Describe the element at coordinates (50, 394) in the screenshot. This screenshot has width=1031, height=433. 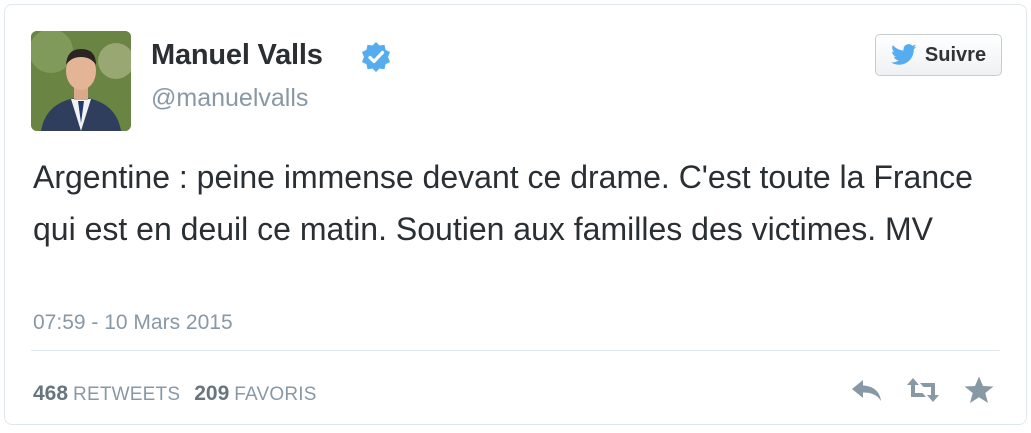
I see `retweets-count: 468` at that location.